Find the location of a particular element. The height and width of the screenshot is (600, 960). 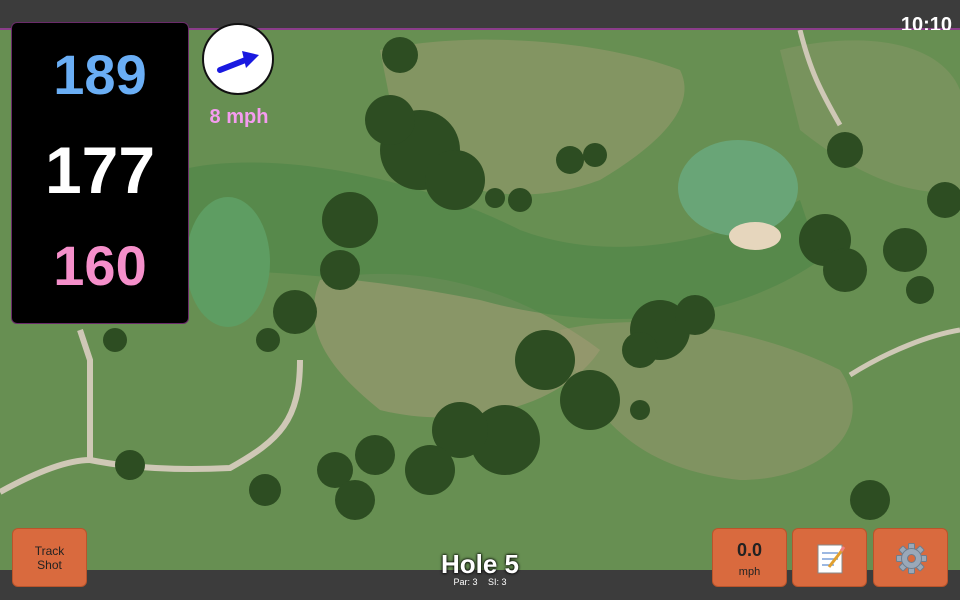

speed-button: 0.0 mph is located at coordinates (749, 557).